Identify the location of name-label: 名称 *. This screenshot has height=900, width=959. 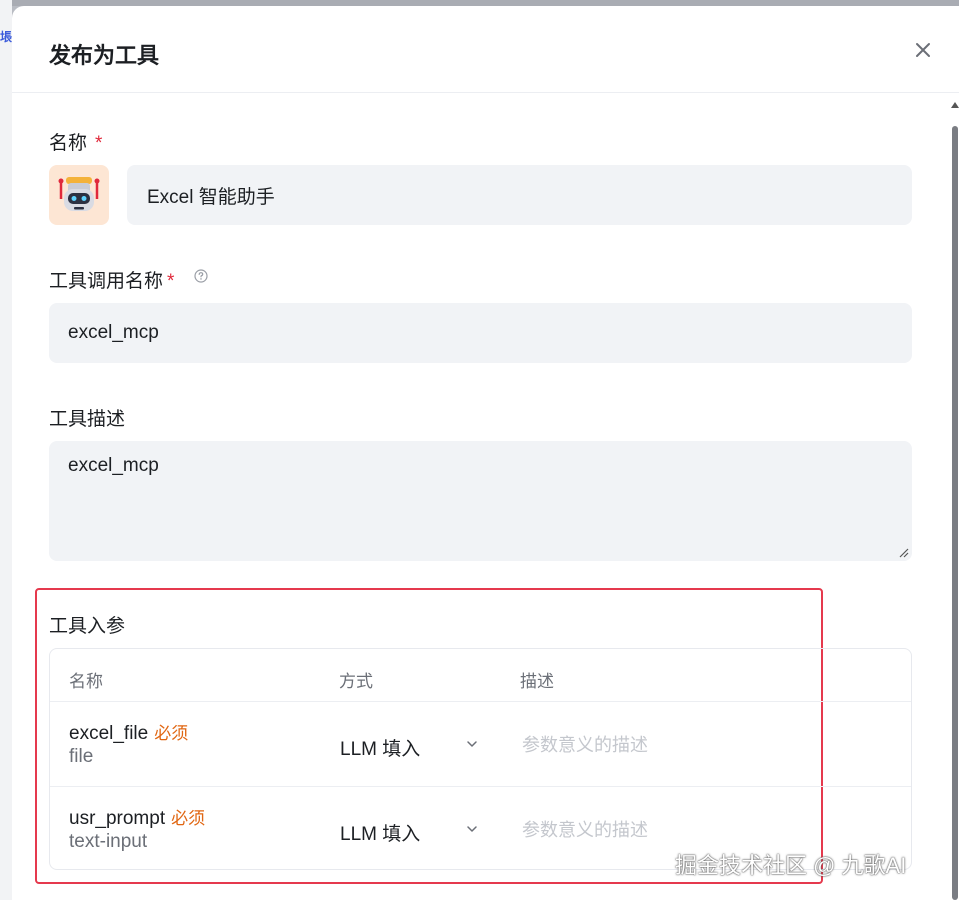
(75, 141).